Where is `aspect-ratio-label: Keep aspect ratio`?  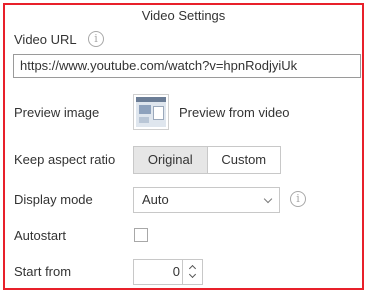
aspect-ratio-label: Keep aspect ratio is located at coordinates (65, 159).